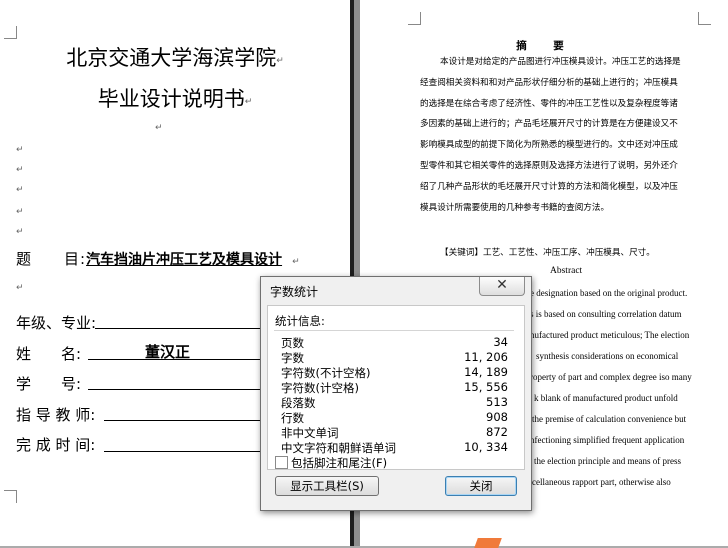 The image size is (728, 548). I want to click on abstract-line: 模具设计所需要使用的几种参考书籍的查阅方法。, so click(515, 207).